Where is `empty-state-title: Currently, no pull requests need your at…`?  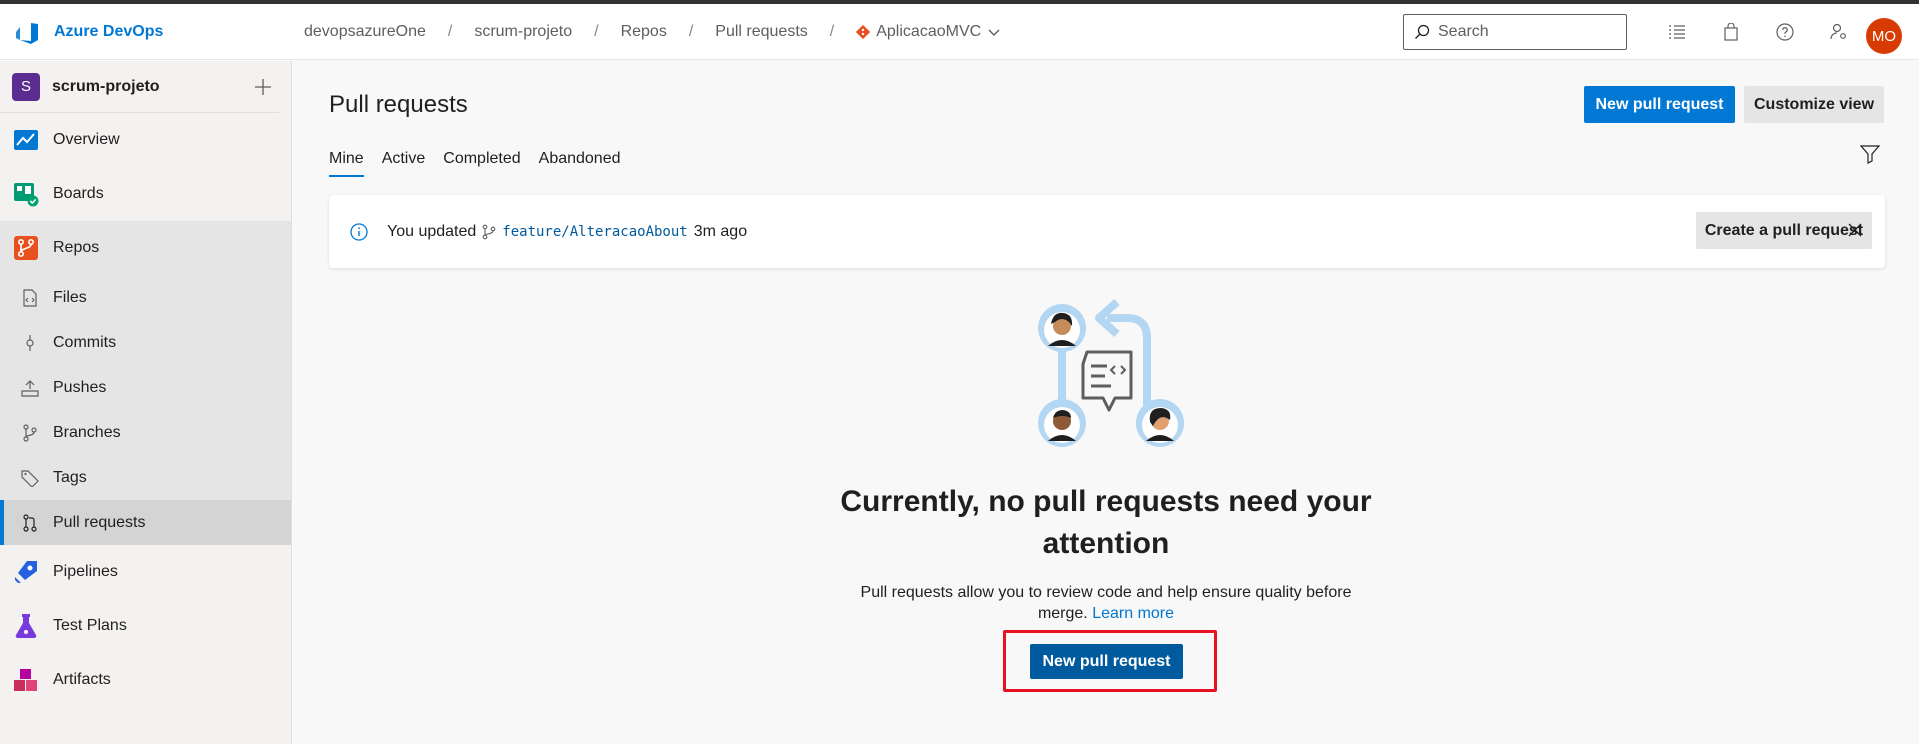
empty-state-title: Currently, no pull requests need your at… is located at coordinates (1106, 522).